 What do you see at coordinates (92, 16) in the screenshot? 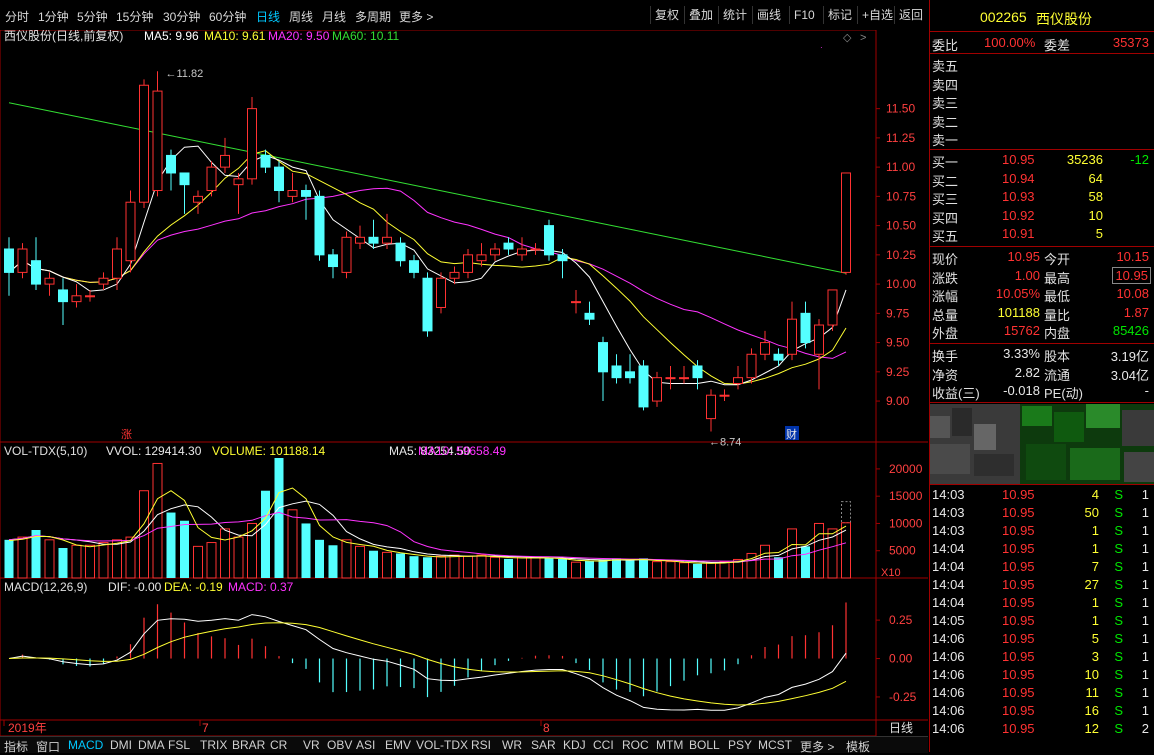
I see `period-2: 5分钟` at bounding box center [92, 16].